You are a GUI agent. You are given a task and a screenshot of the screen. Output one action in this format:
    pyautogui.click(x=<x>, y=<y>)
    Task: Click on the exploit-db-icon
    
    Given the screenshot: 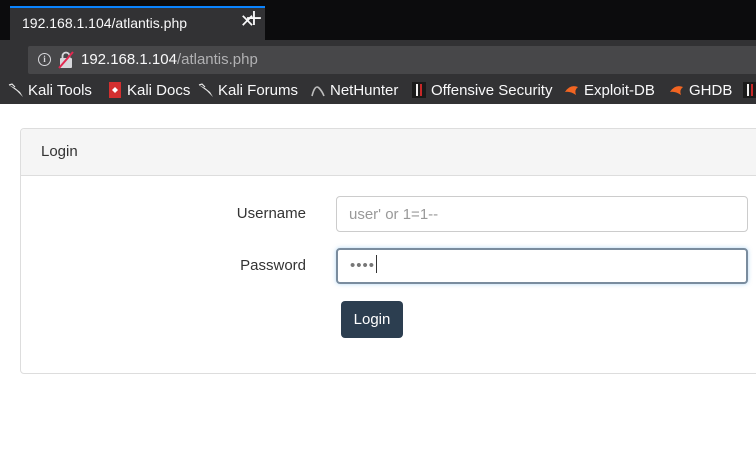 What is the action you would take?
    pyautogui.click(x=571, y=90)
    